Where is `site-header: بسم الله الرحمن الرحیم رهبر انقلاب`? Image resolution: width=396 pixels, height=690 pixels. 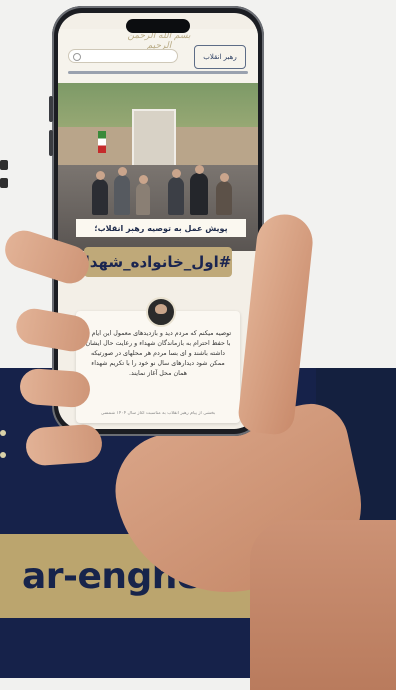 site-header: بسم الله الرحمن الرحیم رهبر انقلاب is located at coordinates (158, 56).